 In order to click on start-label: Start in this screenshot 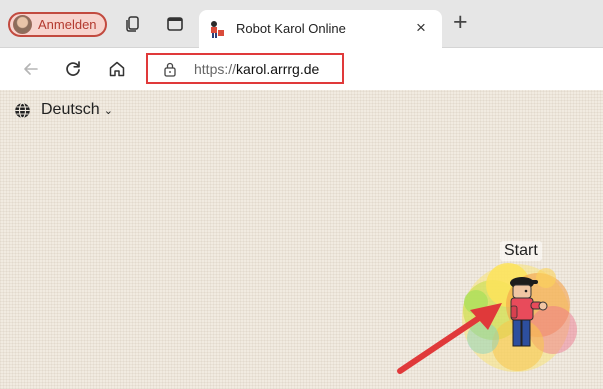, I will do `click(521, 251)`.